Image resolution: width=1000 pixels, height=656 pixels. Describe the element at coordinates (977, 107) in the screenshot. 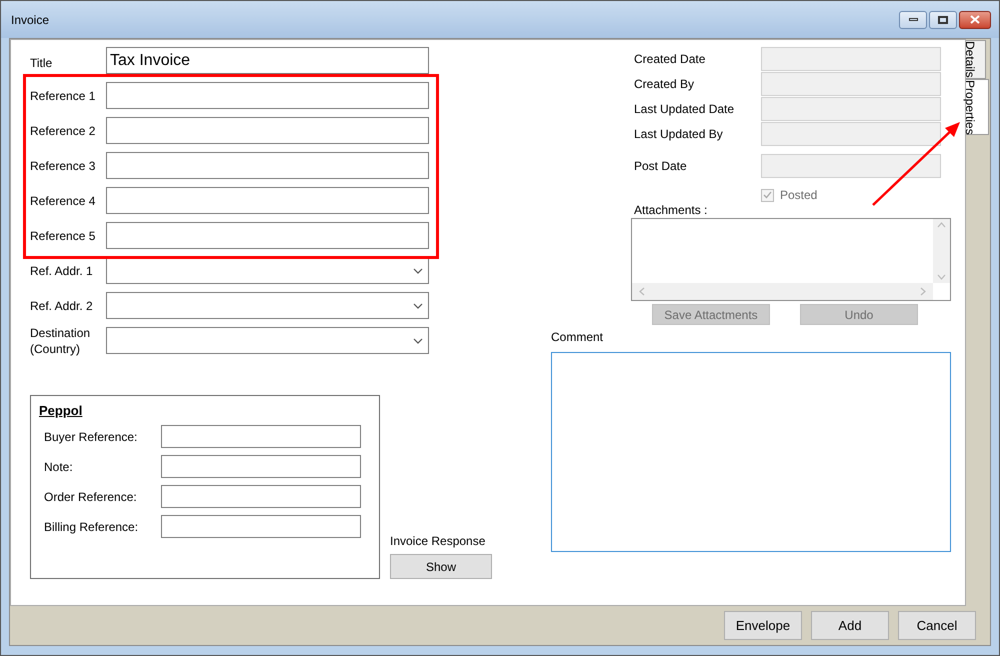

I see `side-tab: Properties` at that location.